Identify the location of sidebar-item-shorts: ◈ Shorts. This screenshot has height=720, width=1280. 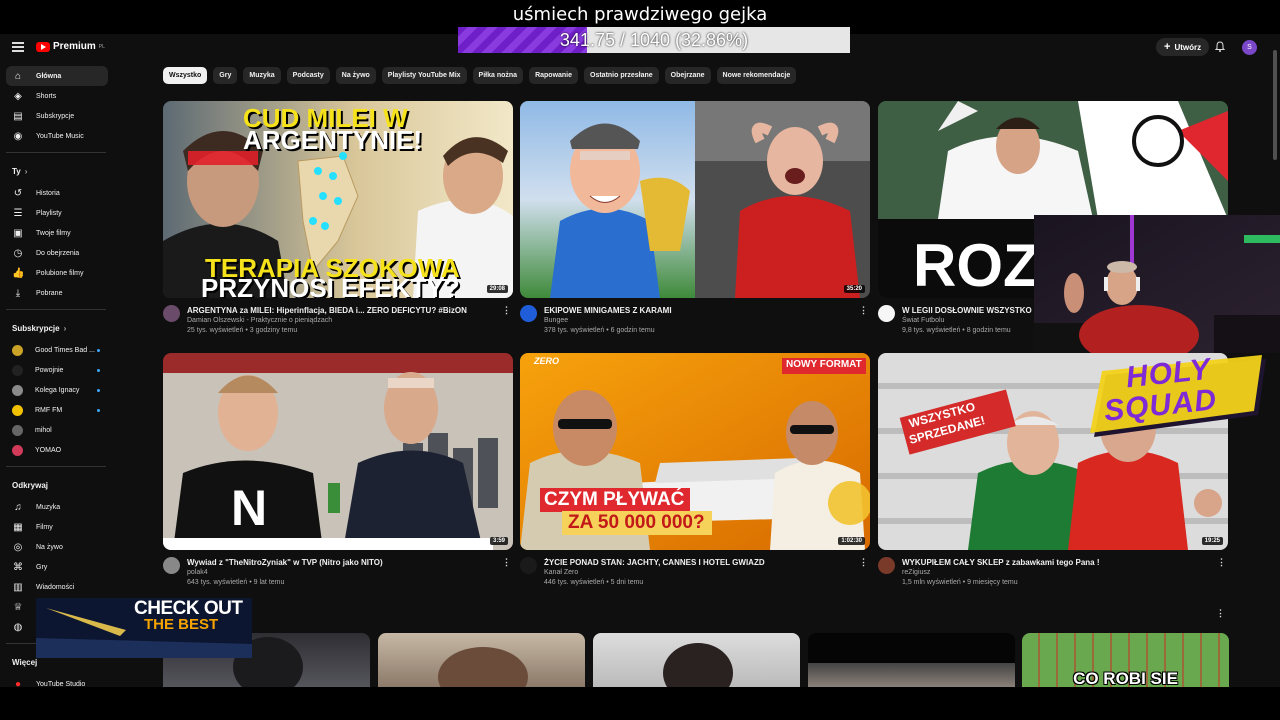
(59, 96).